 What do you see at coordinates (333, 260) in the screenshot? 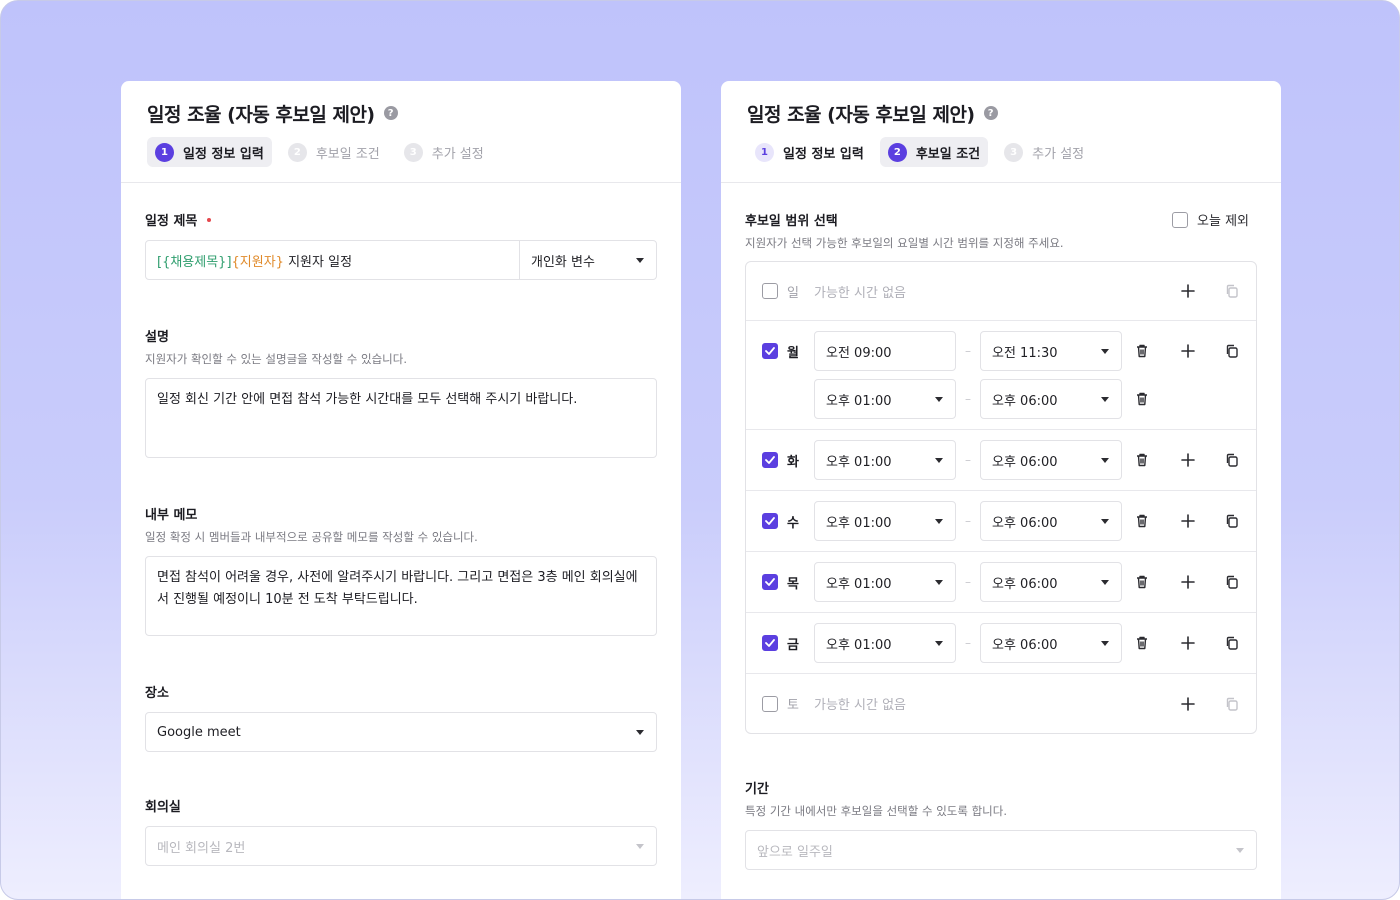
I see `schedule-title-input: [{채용제목}] {지원자} 지원자 일정` at bounding box center [333, 260].